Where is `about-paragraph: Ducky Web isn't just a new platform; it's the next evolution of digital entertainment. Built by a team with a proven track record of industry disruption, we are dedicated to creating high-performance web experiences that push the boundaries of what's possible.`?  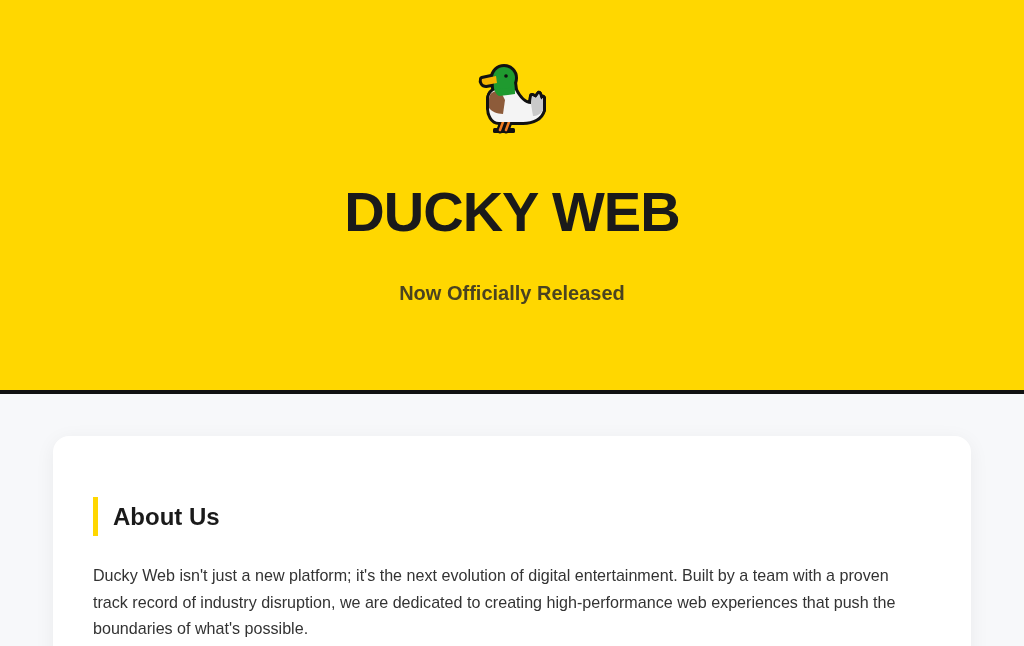
about-paragraph: Ducky Web isn't just a new platform; it's the next evolution of digital entertainment. Built by a team with a proven track record of industry disruption, we are dedicated to creating high-performance web experiences that push the boundaries of what's possible. is located at coordinates (495, 602).